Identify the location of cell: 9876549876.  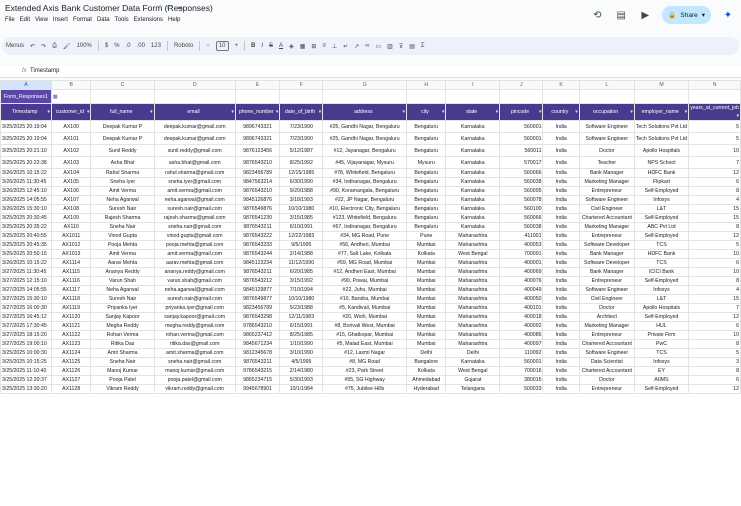
(257, 209).